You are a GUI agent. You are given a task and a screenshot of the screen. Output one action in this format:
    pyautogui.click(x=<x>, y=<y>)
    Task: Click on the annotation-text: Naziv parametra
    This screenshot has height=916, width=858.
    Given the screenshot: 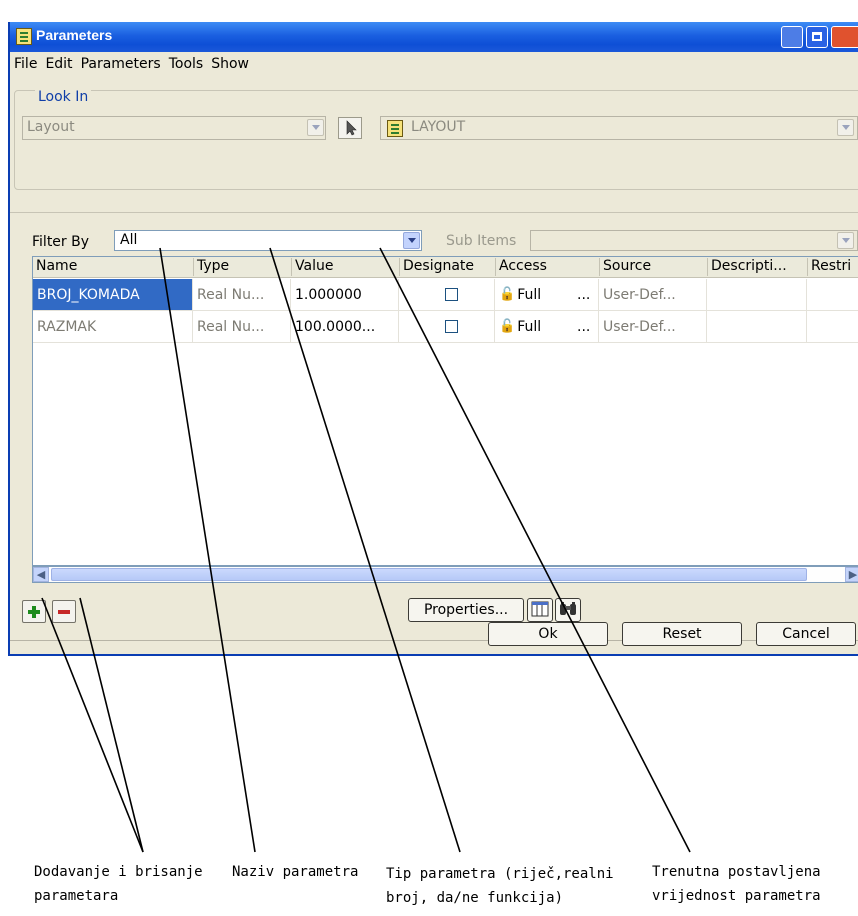 What is the action you would take?
    pyautogui.click(x=295, y=872)
    